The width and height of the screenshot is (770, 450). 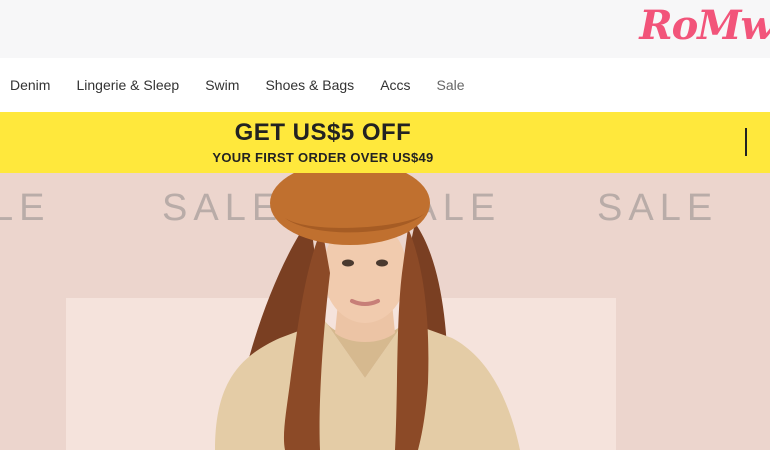 What do you see at coordinates (385, 29) in the screenshot?
I see `top-header: RoMw` at bounding box center [385, 29].